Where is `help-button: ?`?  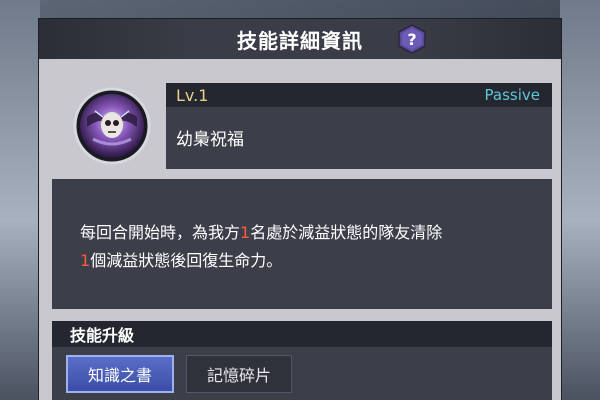 help-button: ? is located at coordinates (412, 39).